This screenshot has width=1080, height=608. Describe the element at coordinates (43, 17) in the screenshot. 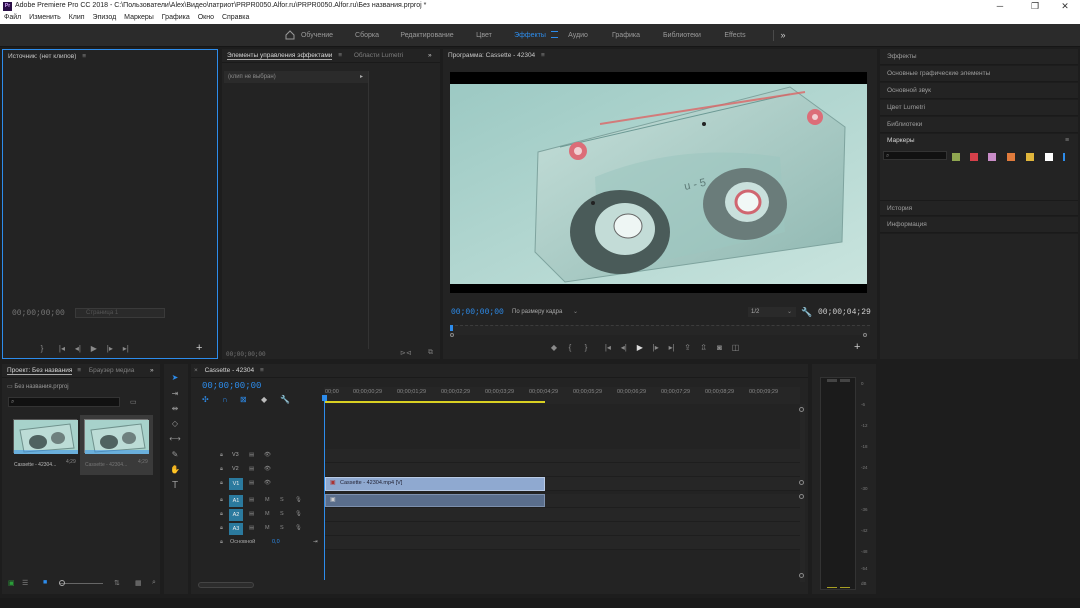

I see `menu-edit: Изменить` at that location.